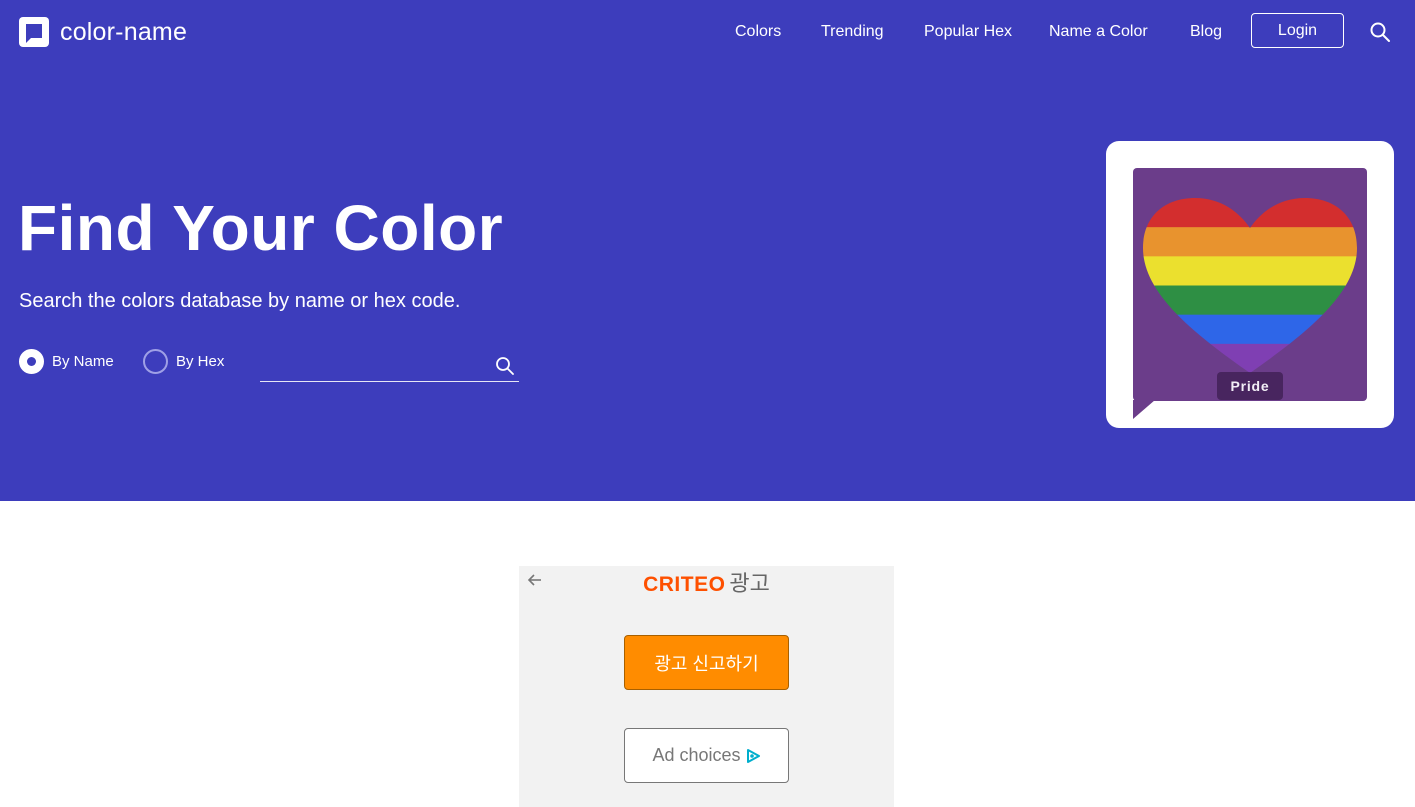  What do you see at coordinates (1206, 32) in the screenshot?
I see `nav-blog: Blog` at bounding box center [1206, 32].